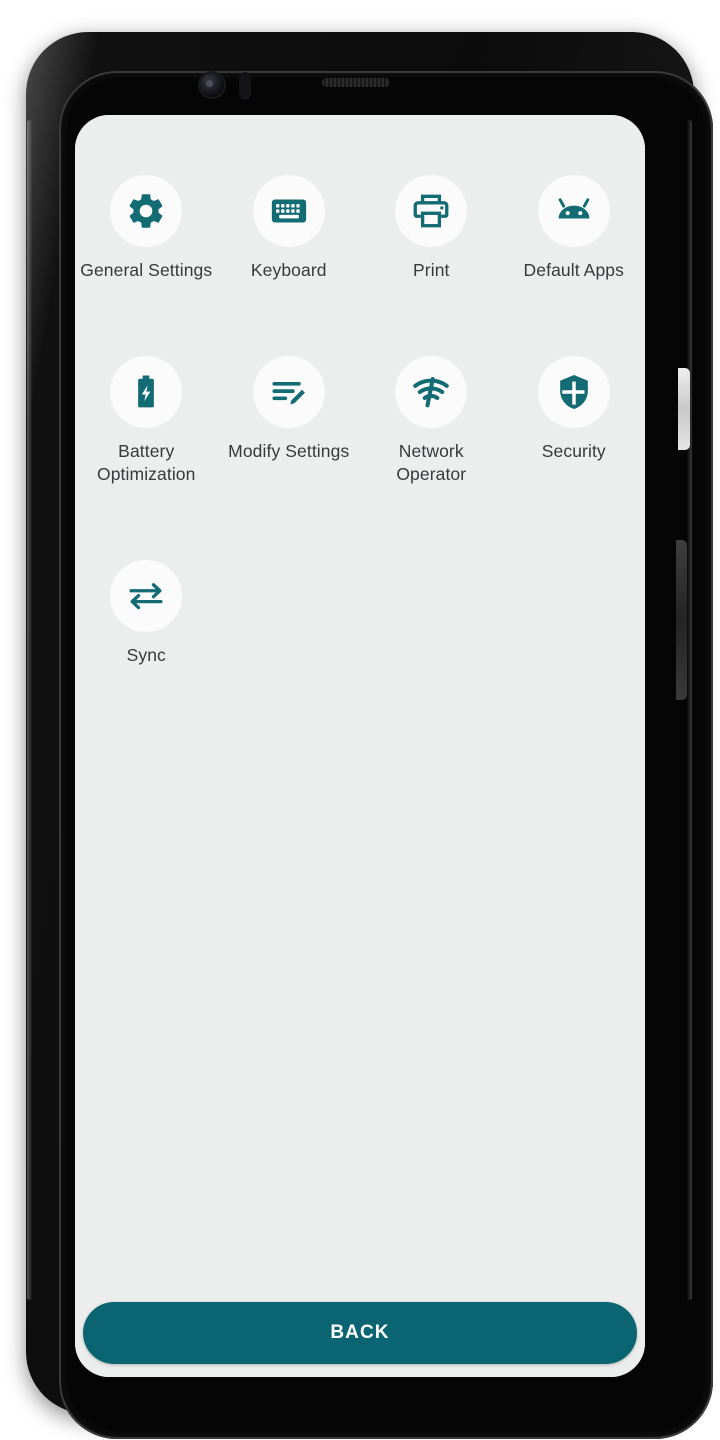  I want to click on grid-item-label: Security, so click(573, 451).